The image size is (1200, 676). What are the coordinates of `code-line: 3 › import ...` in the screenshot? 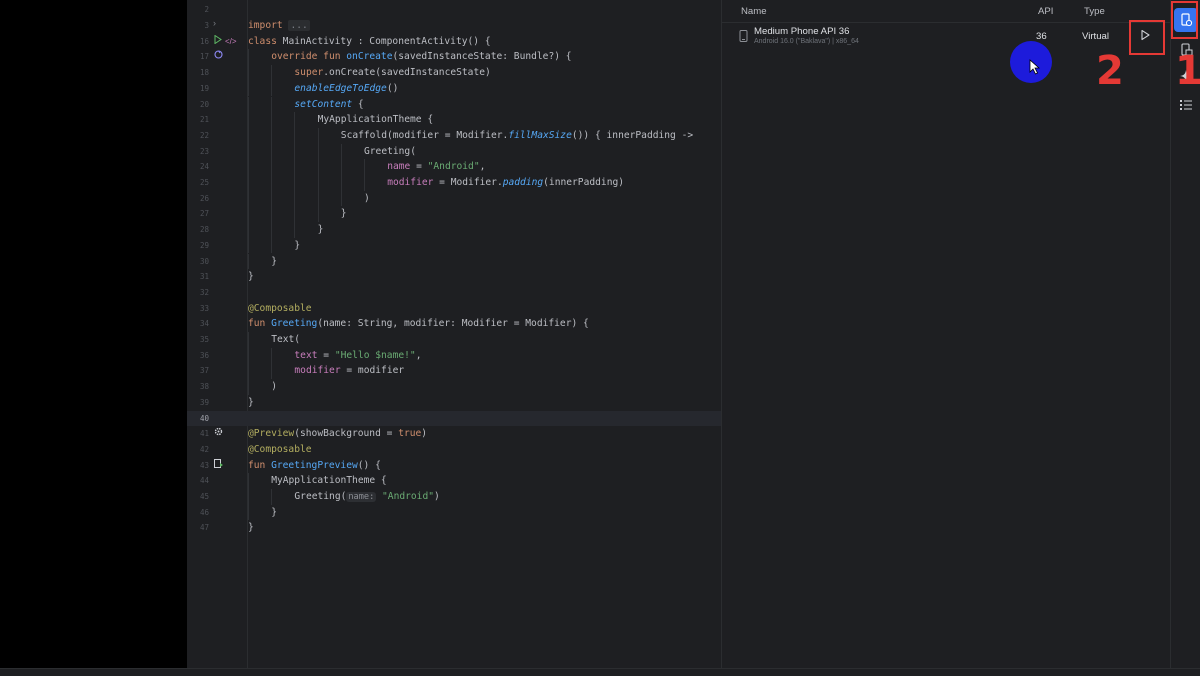 It's located at (454, 26).